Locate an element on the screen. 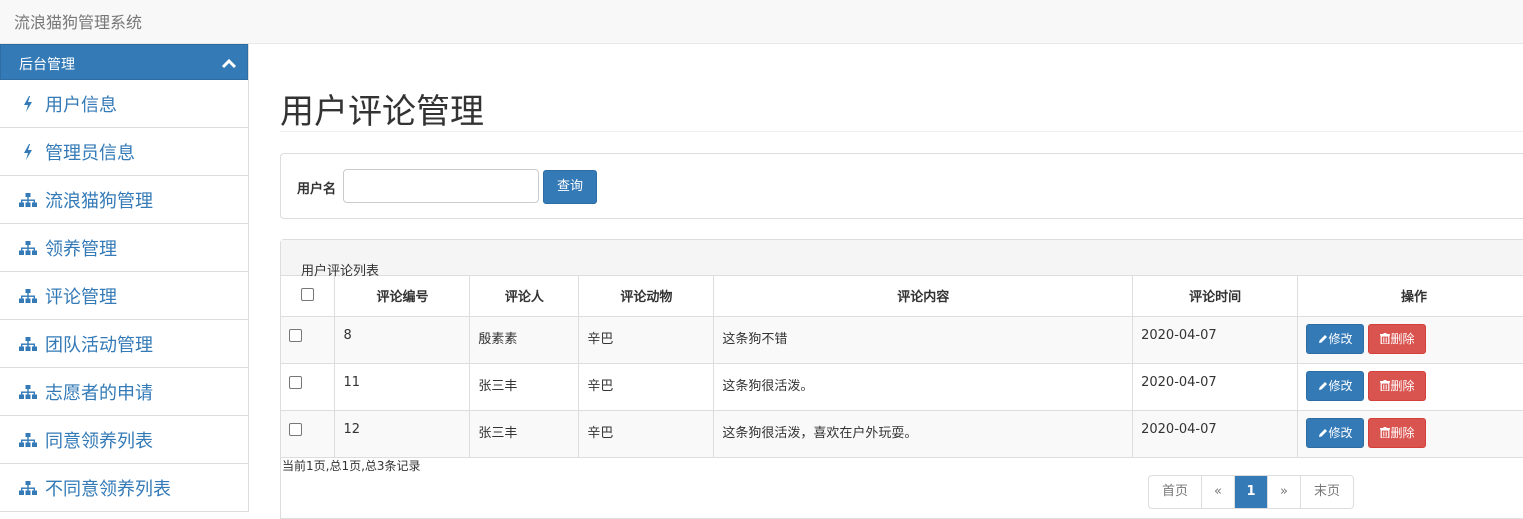  top-navbar: 流浪猫狗管理系统 is located at coordinates (761, 22).